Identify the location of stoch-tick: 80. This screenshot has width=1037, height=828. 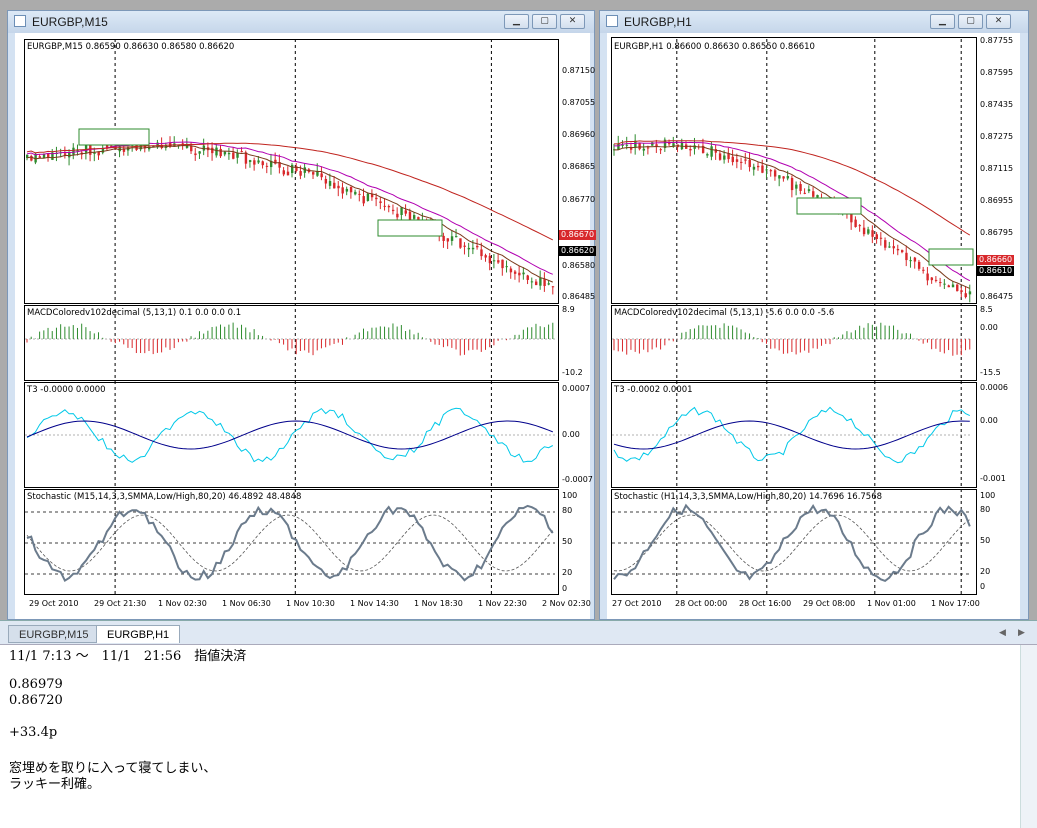
(985, 509).